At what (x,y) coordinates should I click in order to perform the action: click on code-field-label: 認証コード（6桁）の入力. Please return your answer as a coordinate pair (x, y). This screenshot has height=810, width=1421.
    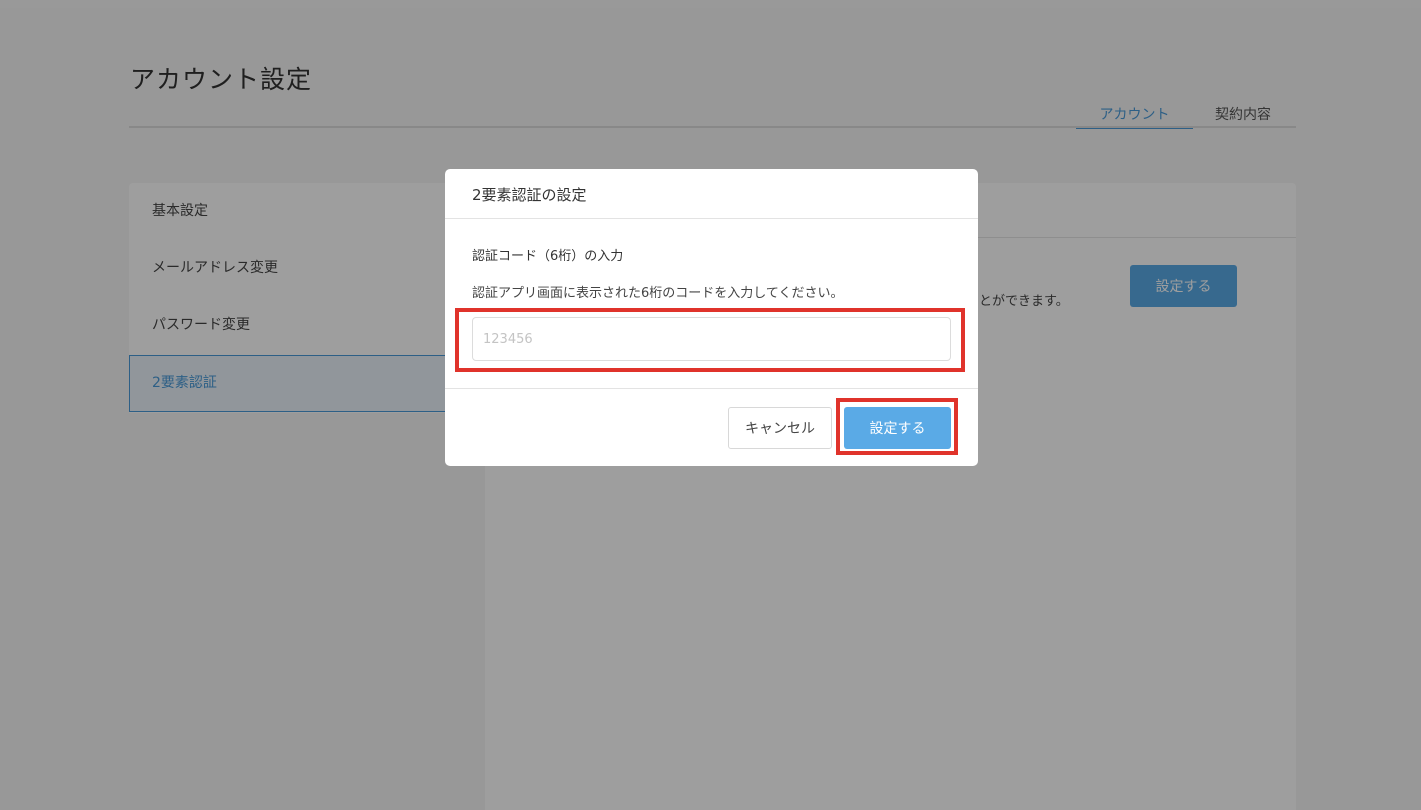
    Looking at the image, I should click on (548, 256).